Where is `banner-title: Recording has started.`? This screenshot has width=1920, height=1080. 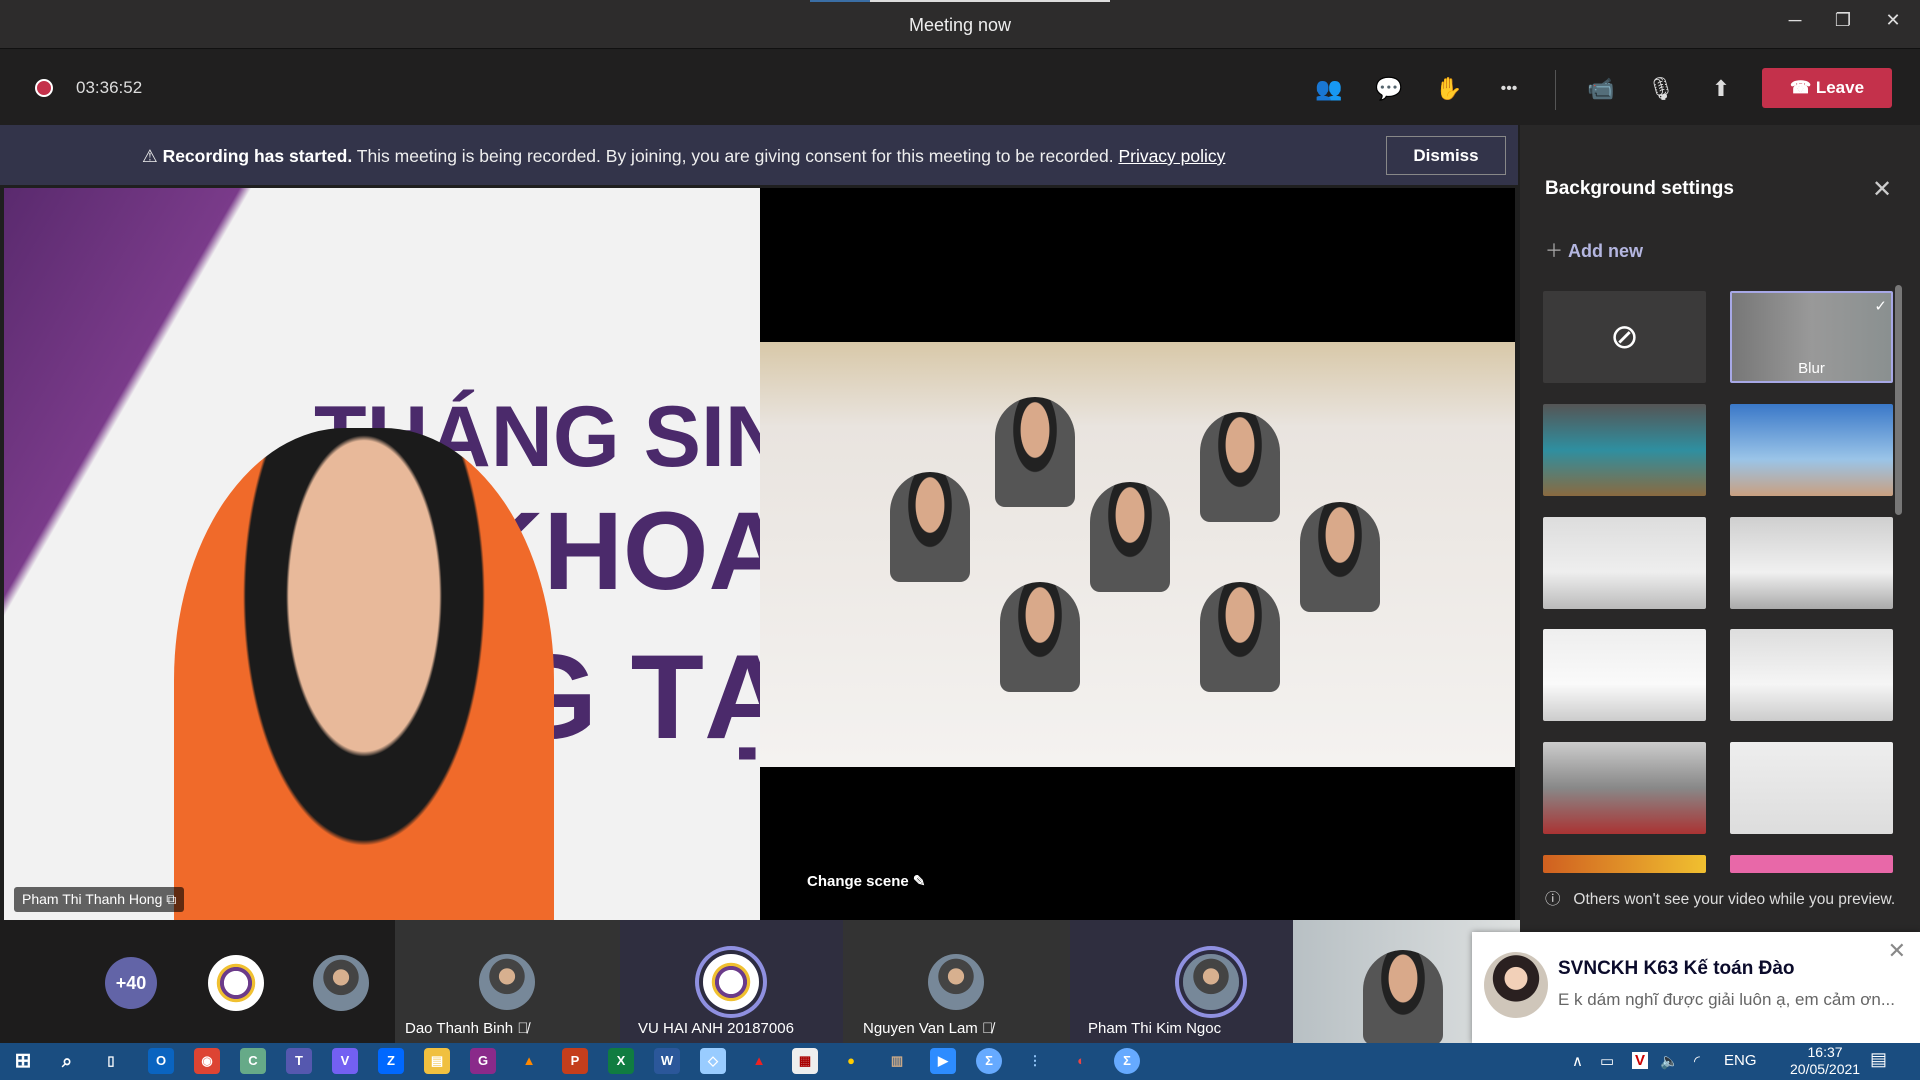
banner-title: Recording has started. is located at coordinates (257, 156).